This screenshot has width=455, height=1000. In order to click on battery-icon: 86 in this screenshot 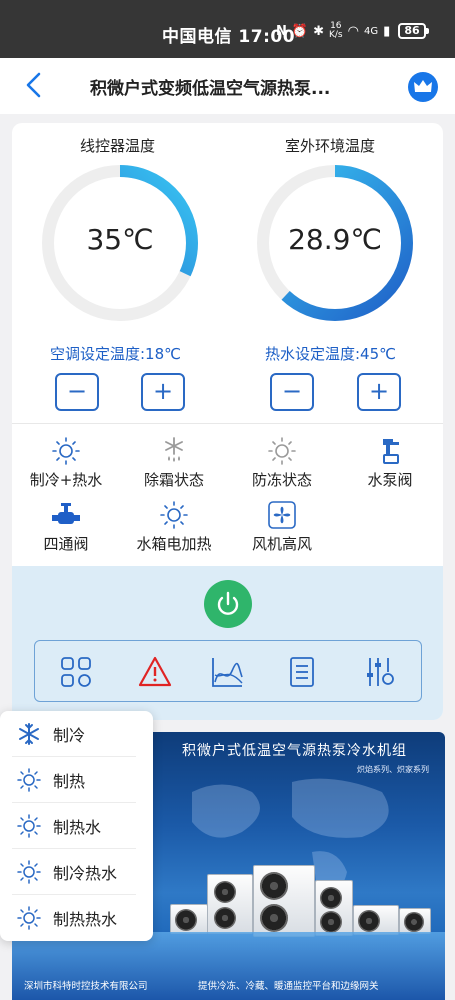, I will do `click(413, 31)`.